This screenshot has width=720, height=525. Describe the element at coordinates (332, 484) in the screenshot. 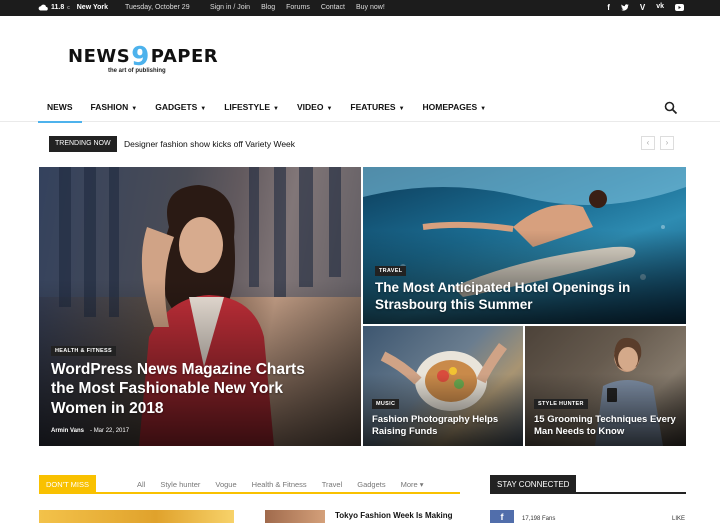

I see `tab-travel: Travel` at that location.